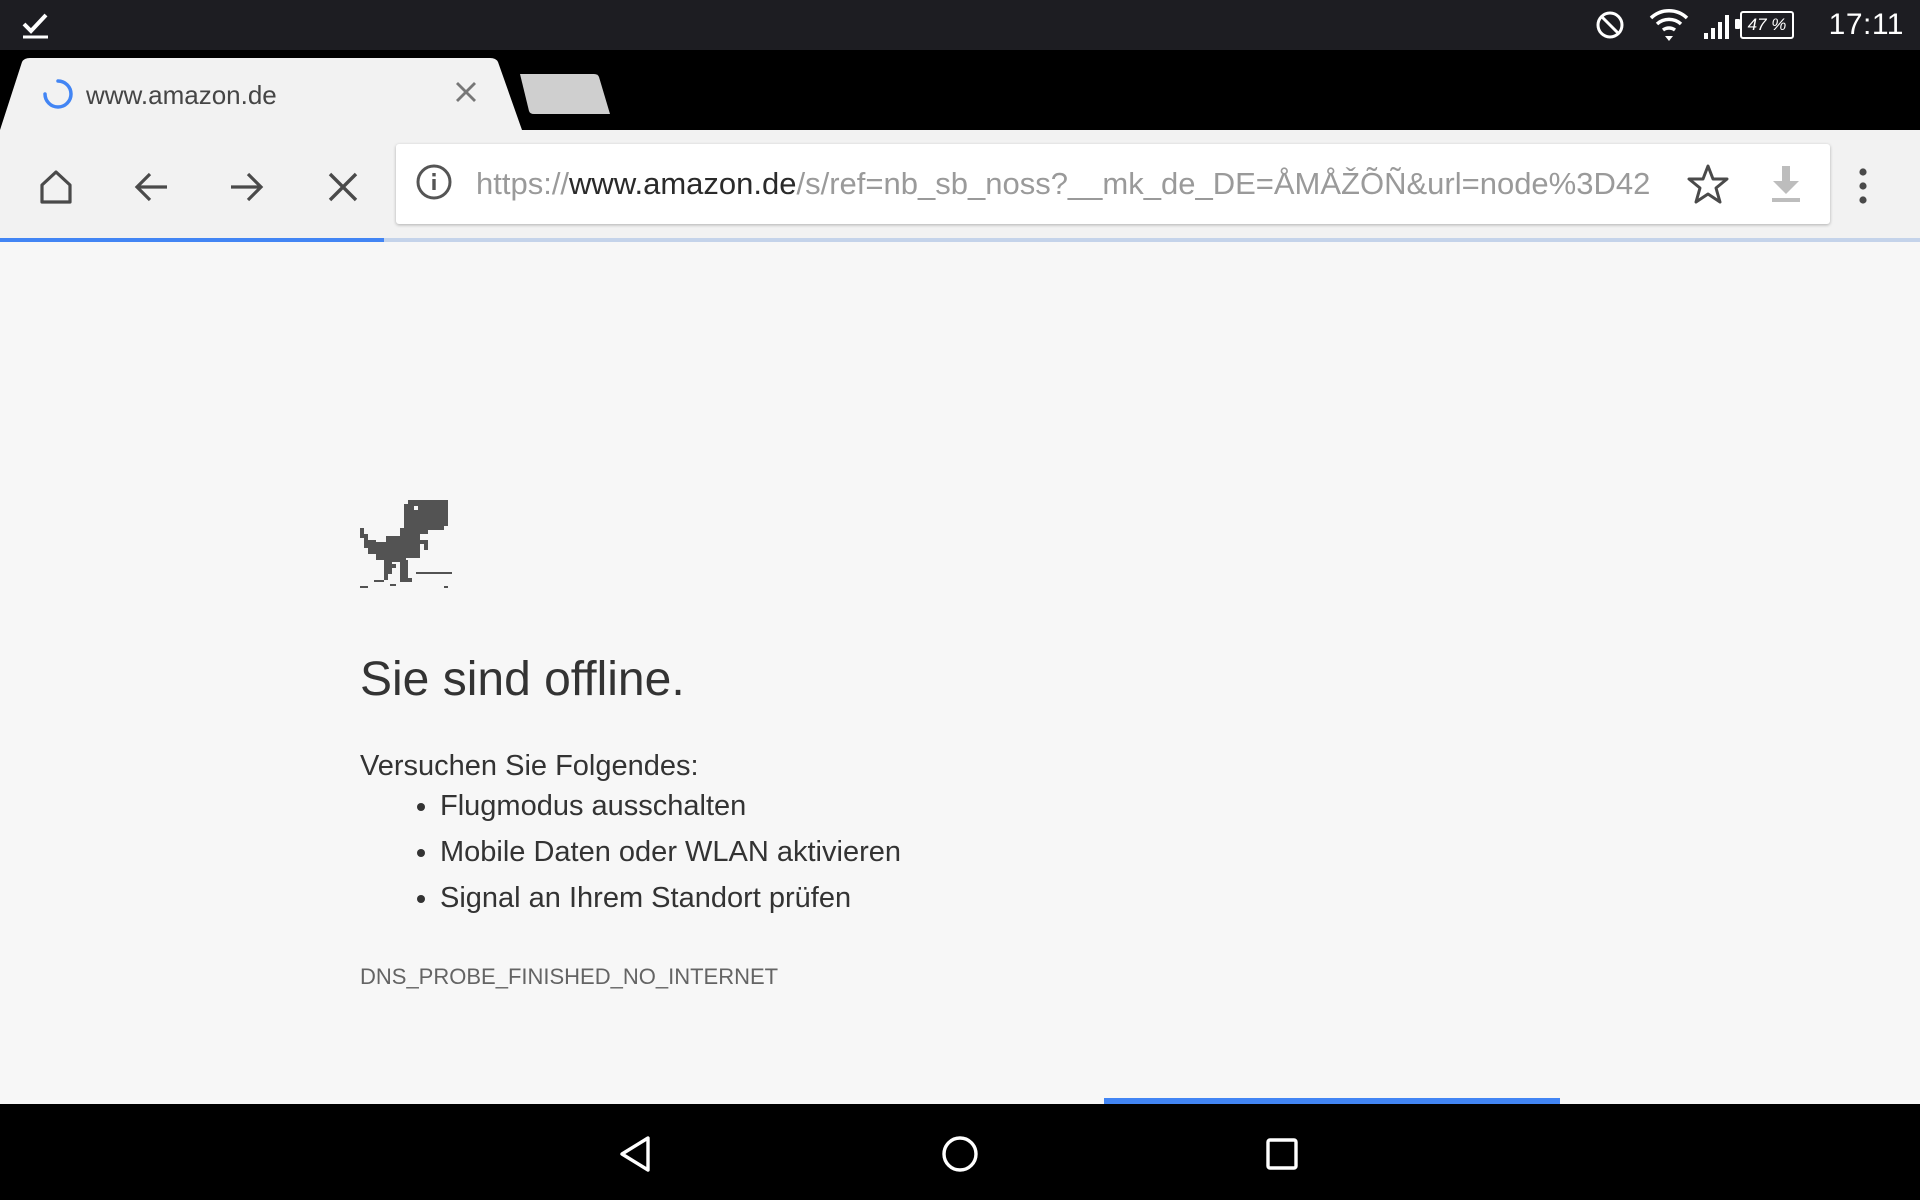 This screenshot has width=1920, height=1200. What do you see at coordinates (523, 183) in the screenshot?
I see `url-scheme: https://` at bounding box center [523, 183].